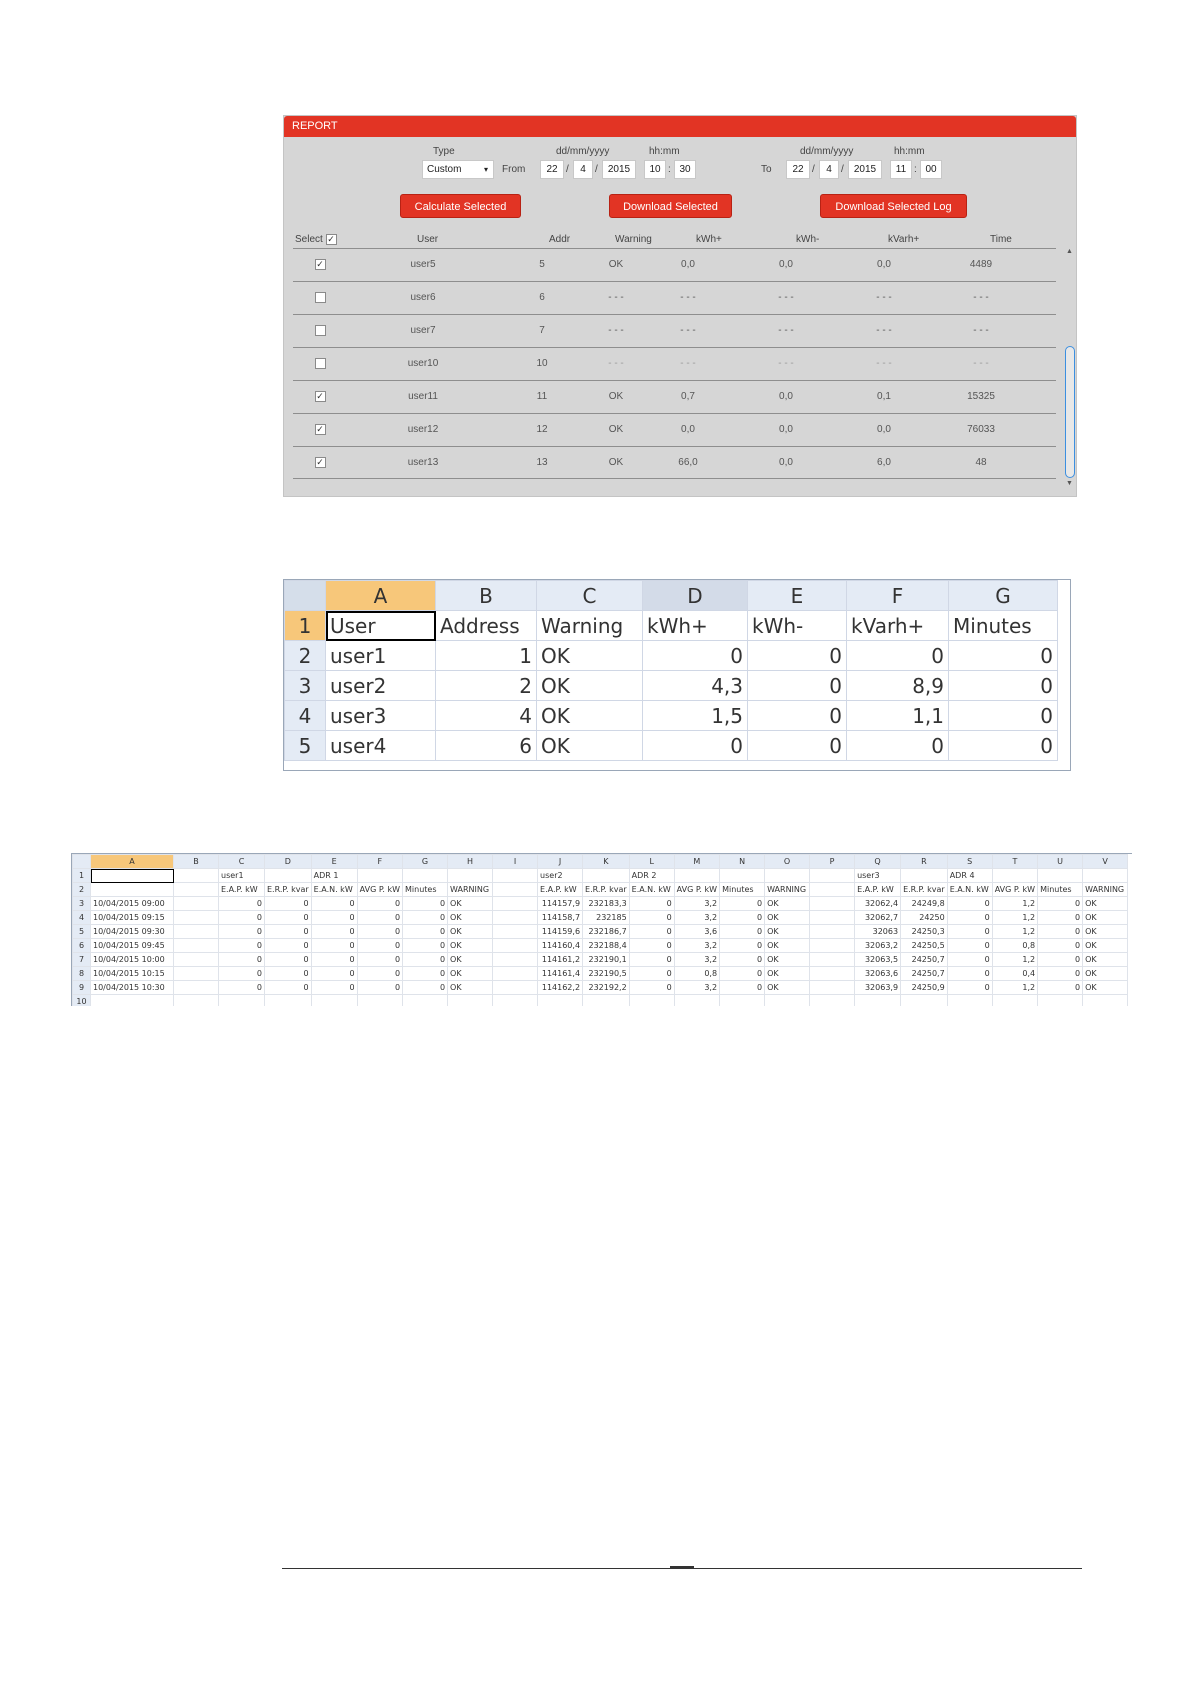  Describe the element at coordinates (897, 715) in the screenshot. I see `cell: 1,1` at that location.